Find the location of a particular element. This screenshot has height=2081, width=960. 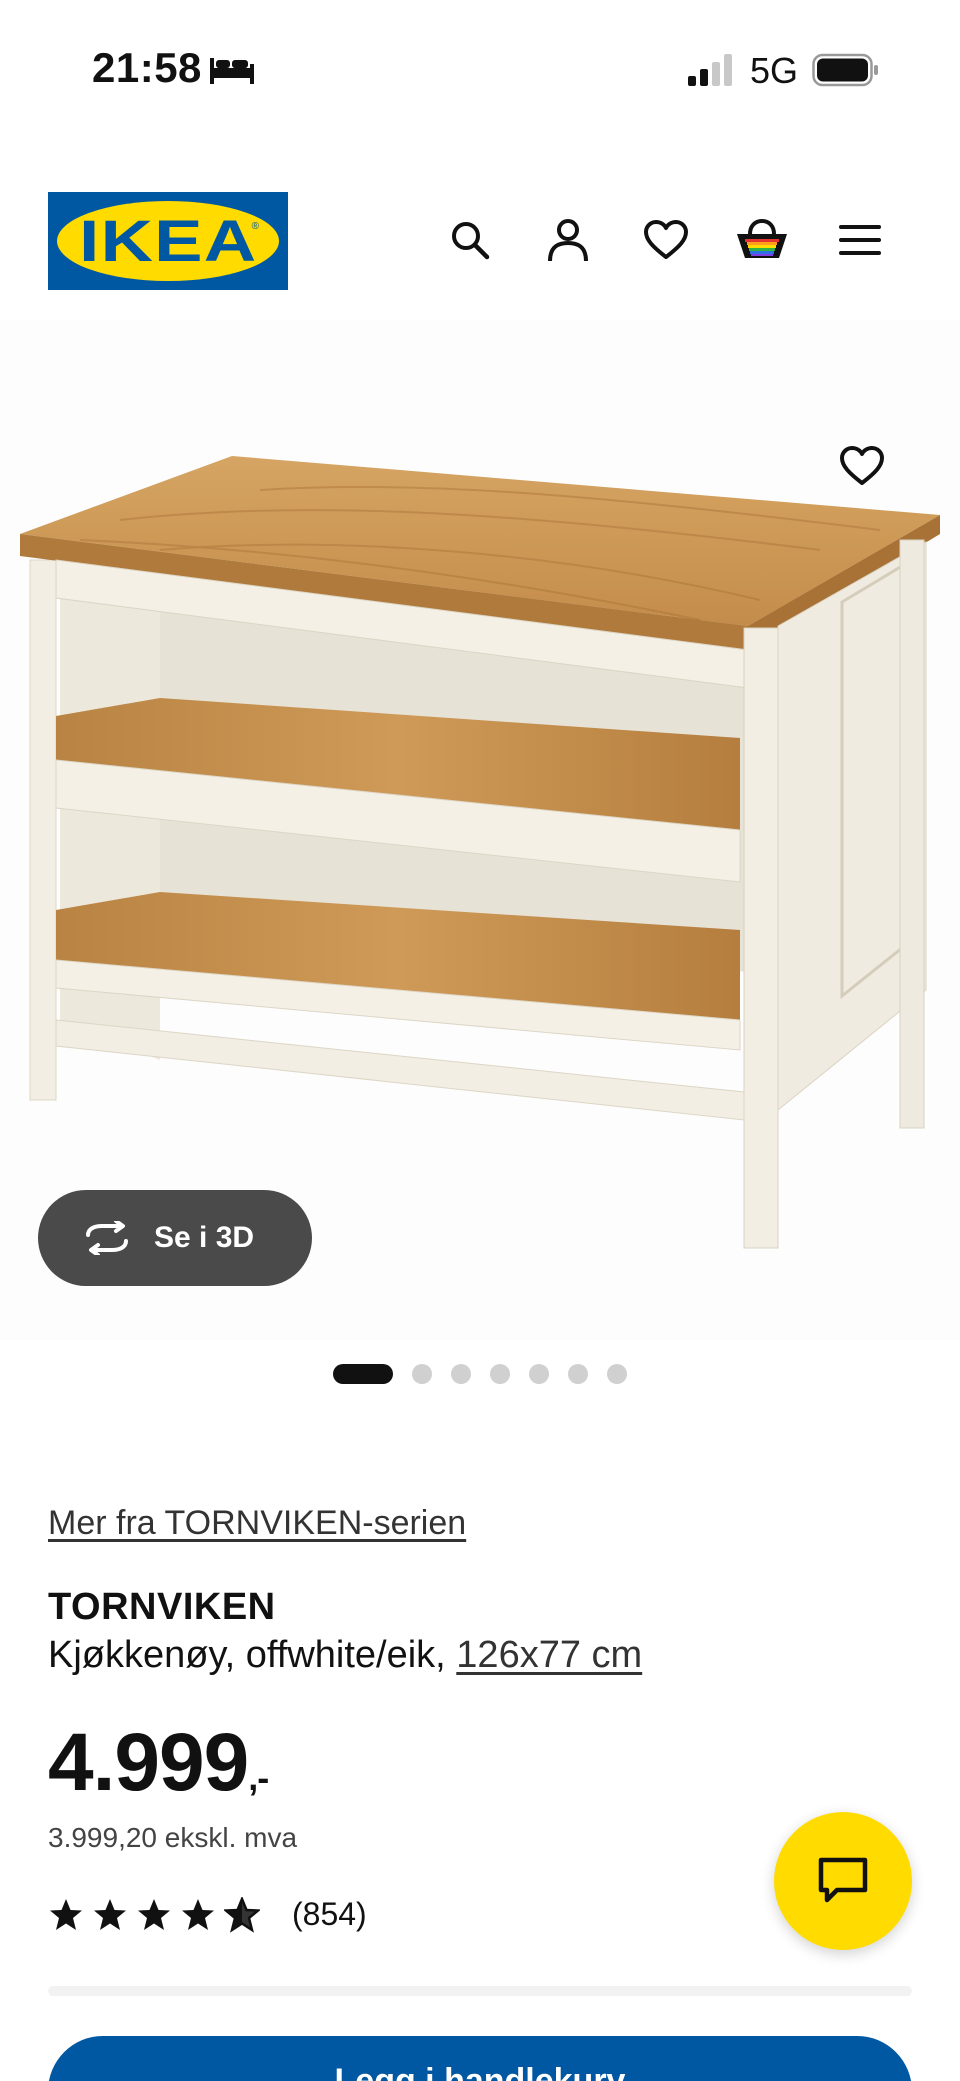

product-description-text: Kjøkkenøy, offwhite/eik, is located at coordinates (252, 1655).